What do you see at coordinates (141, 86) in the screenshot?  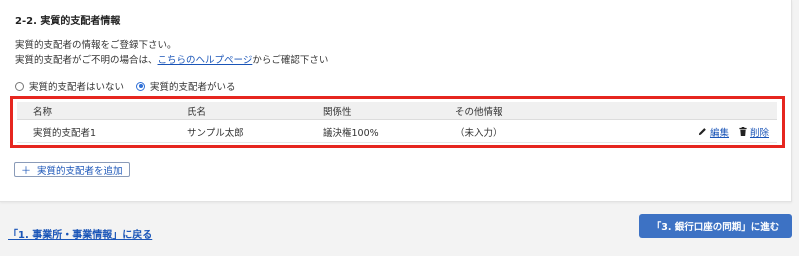 I see `radio-exists` at bounding box center [141, 86].